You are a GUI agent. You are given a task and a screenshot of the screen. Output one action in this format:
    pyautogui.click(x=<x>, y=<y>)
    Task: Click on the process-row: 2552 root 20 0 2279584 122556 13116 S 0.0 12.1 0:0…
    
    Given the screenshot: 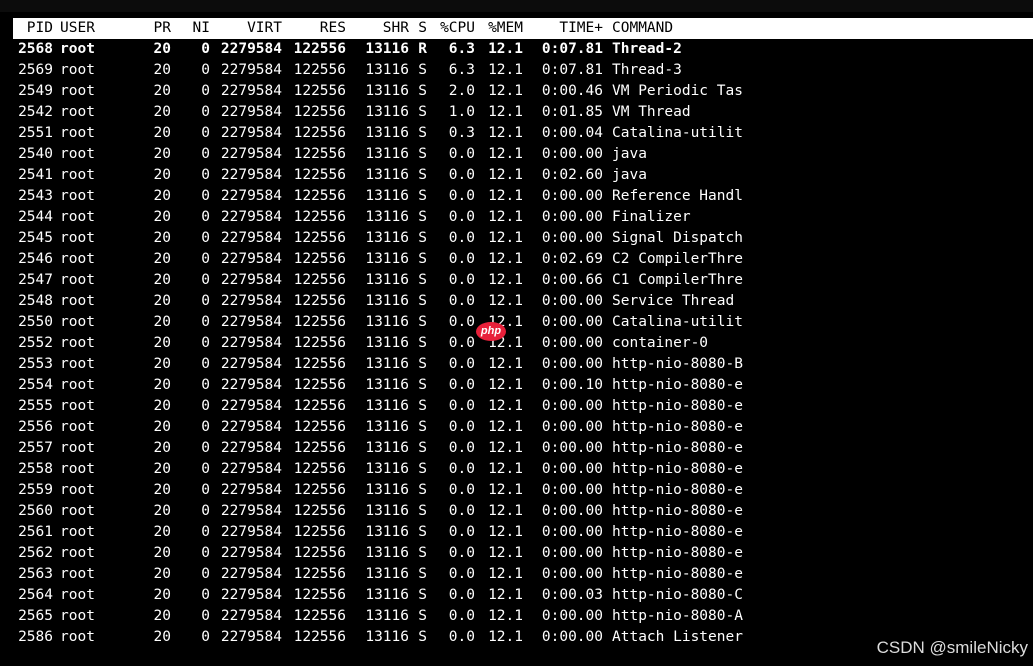 What is the action you would take?
    pyautogui.click(x=523, y=343)
    